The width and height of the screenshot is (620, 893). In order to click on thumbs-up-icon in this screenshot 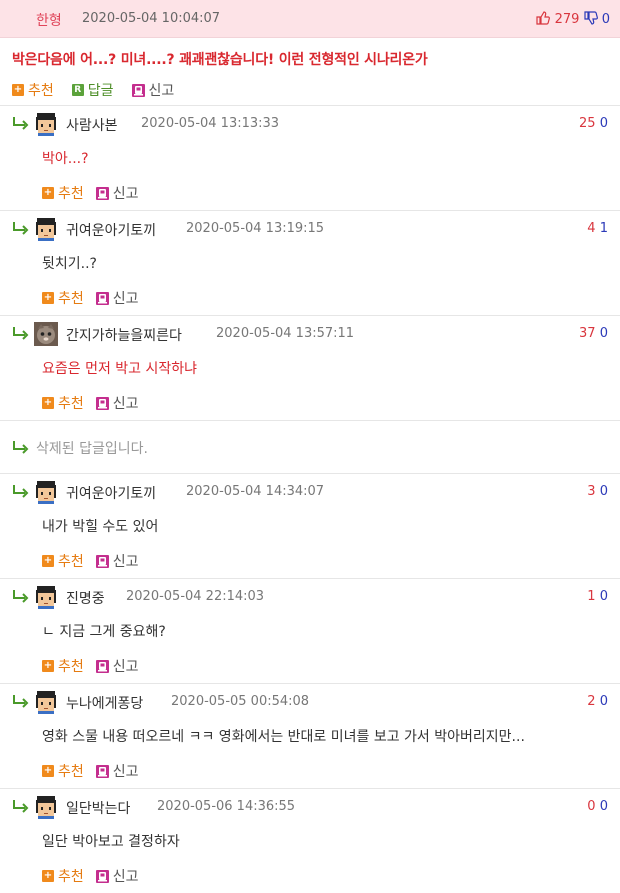, I will do `click(543, 18)`.